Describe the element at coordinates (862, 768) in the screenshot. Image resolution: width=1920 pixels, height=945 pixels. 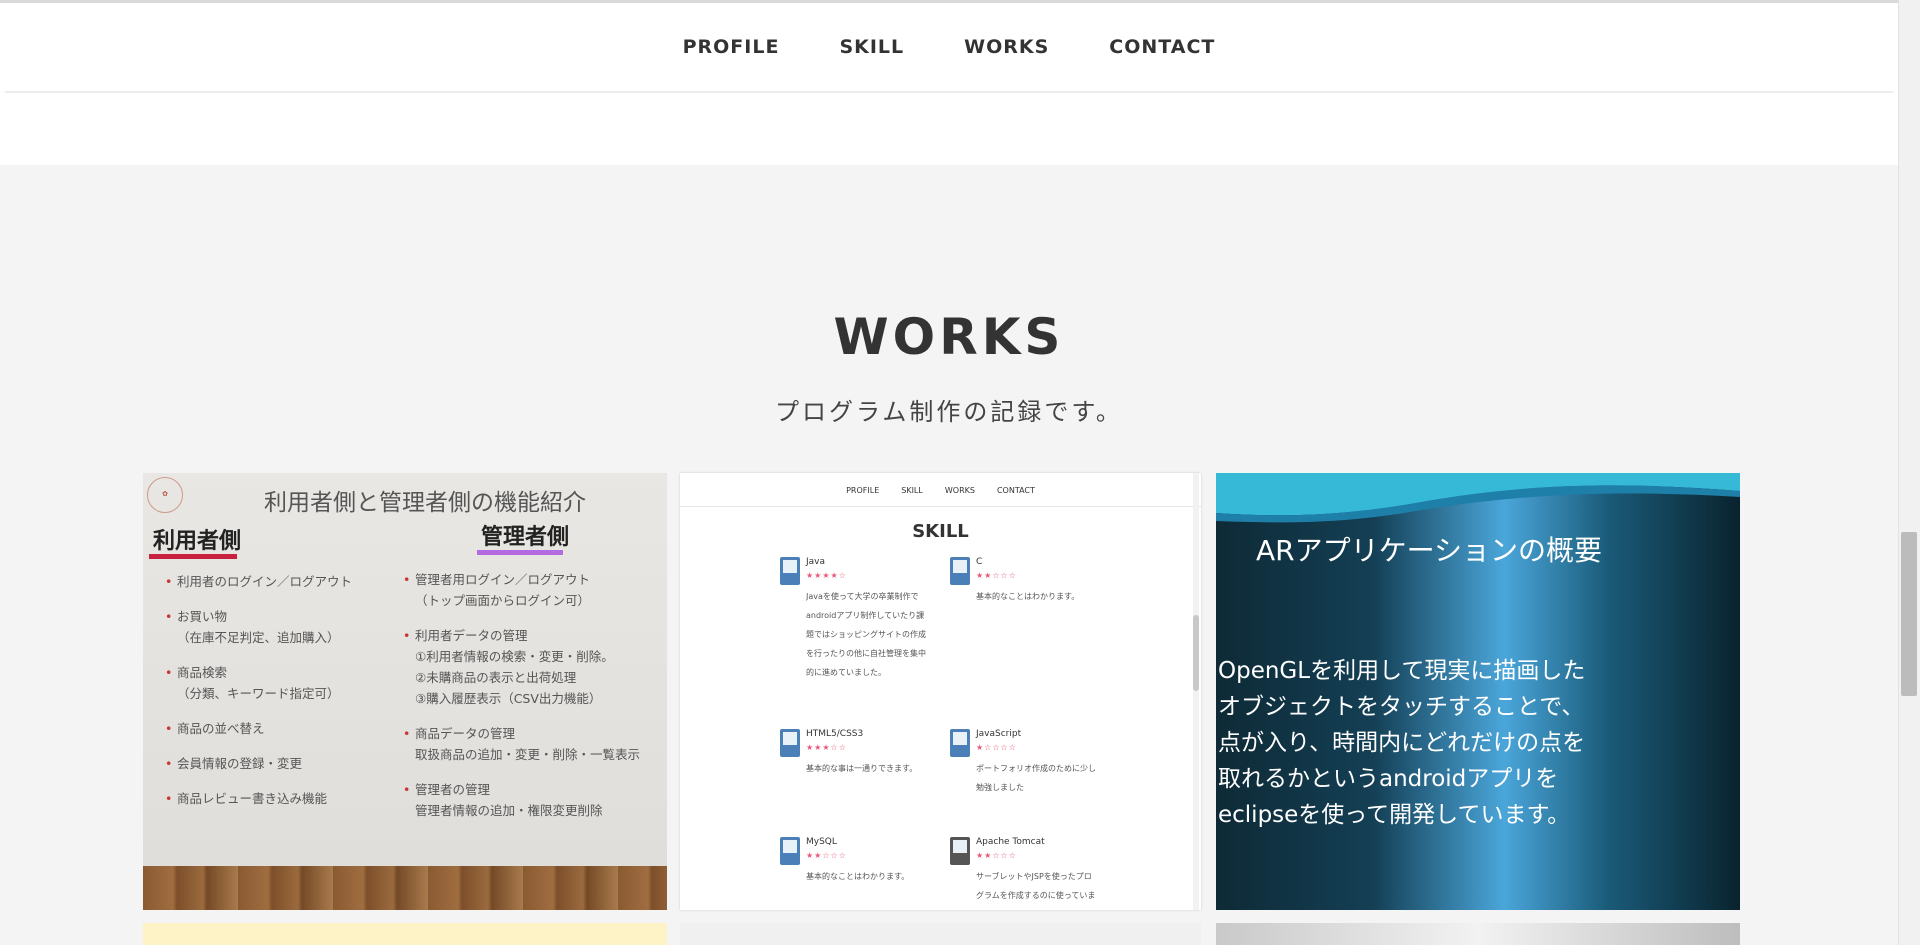
I see `skill-description: 基本的な事は一通りできます。` at that location.